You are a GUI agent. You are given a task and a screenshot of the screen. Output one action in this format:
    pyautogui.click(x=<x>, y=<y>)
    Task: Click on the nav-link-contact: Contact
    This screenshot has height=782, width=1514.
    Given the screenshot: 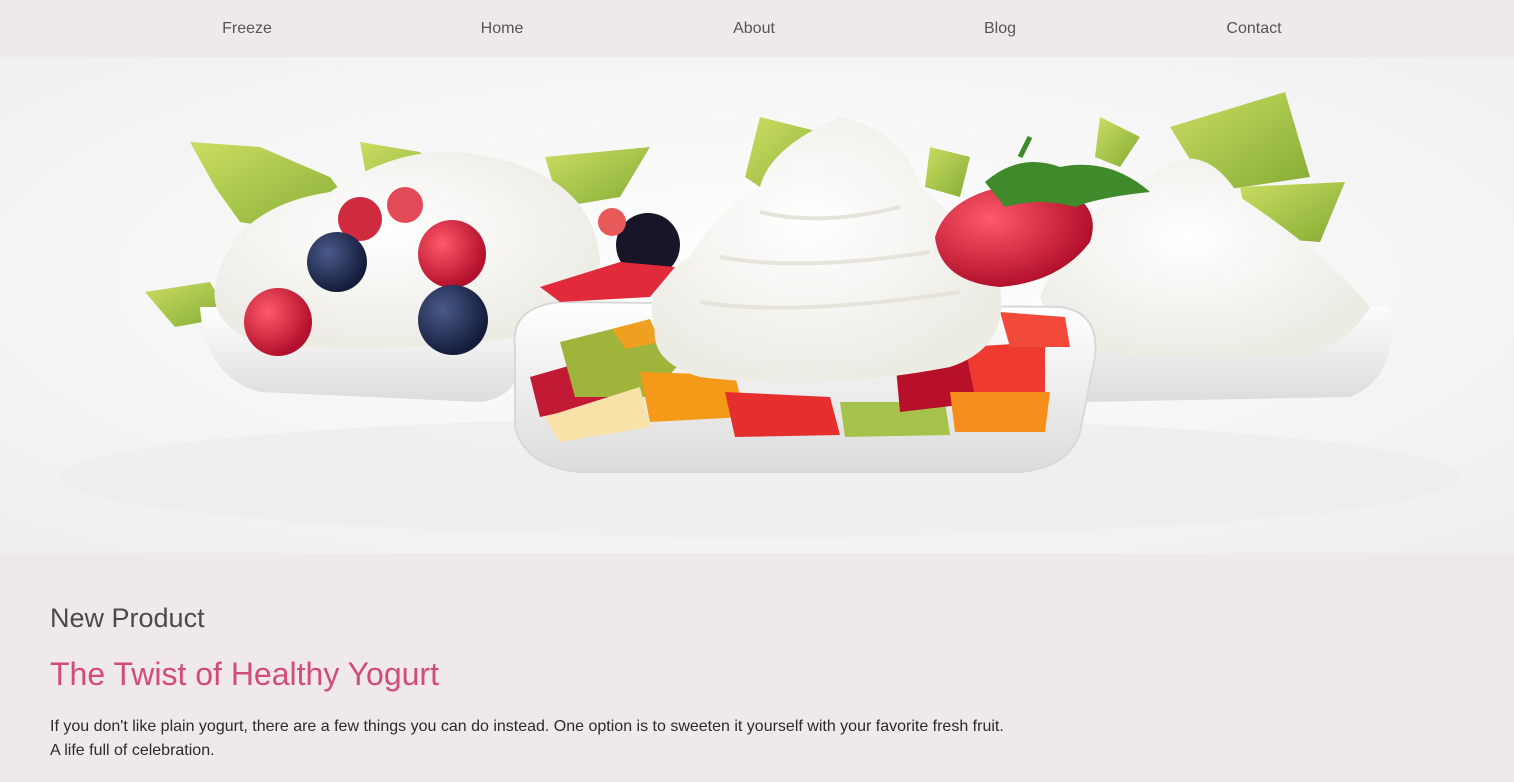 What is the action you would take?
    pyautogui.click(x=1253, y=28)
    